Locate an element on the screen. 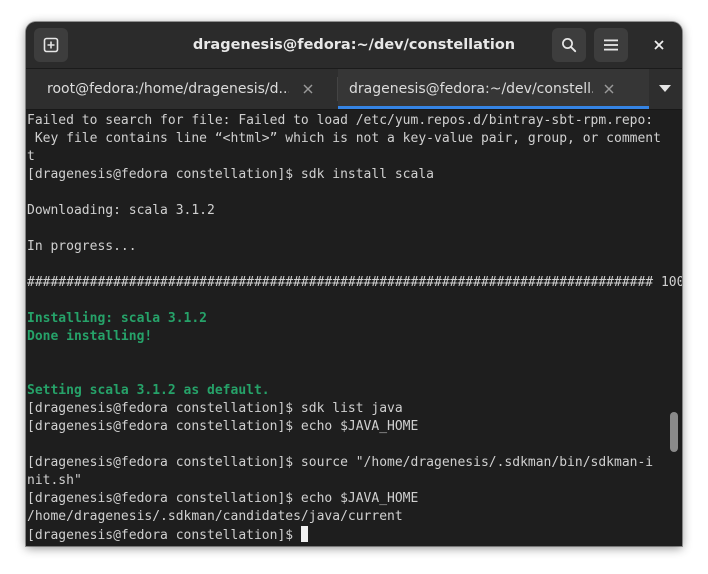  terminal-line: nit.sh" is located at coordinates (54, 480).